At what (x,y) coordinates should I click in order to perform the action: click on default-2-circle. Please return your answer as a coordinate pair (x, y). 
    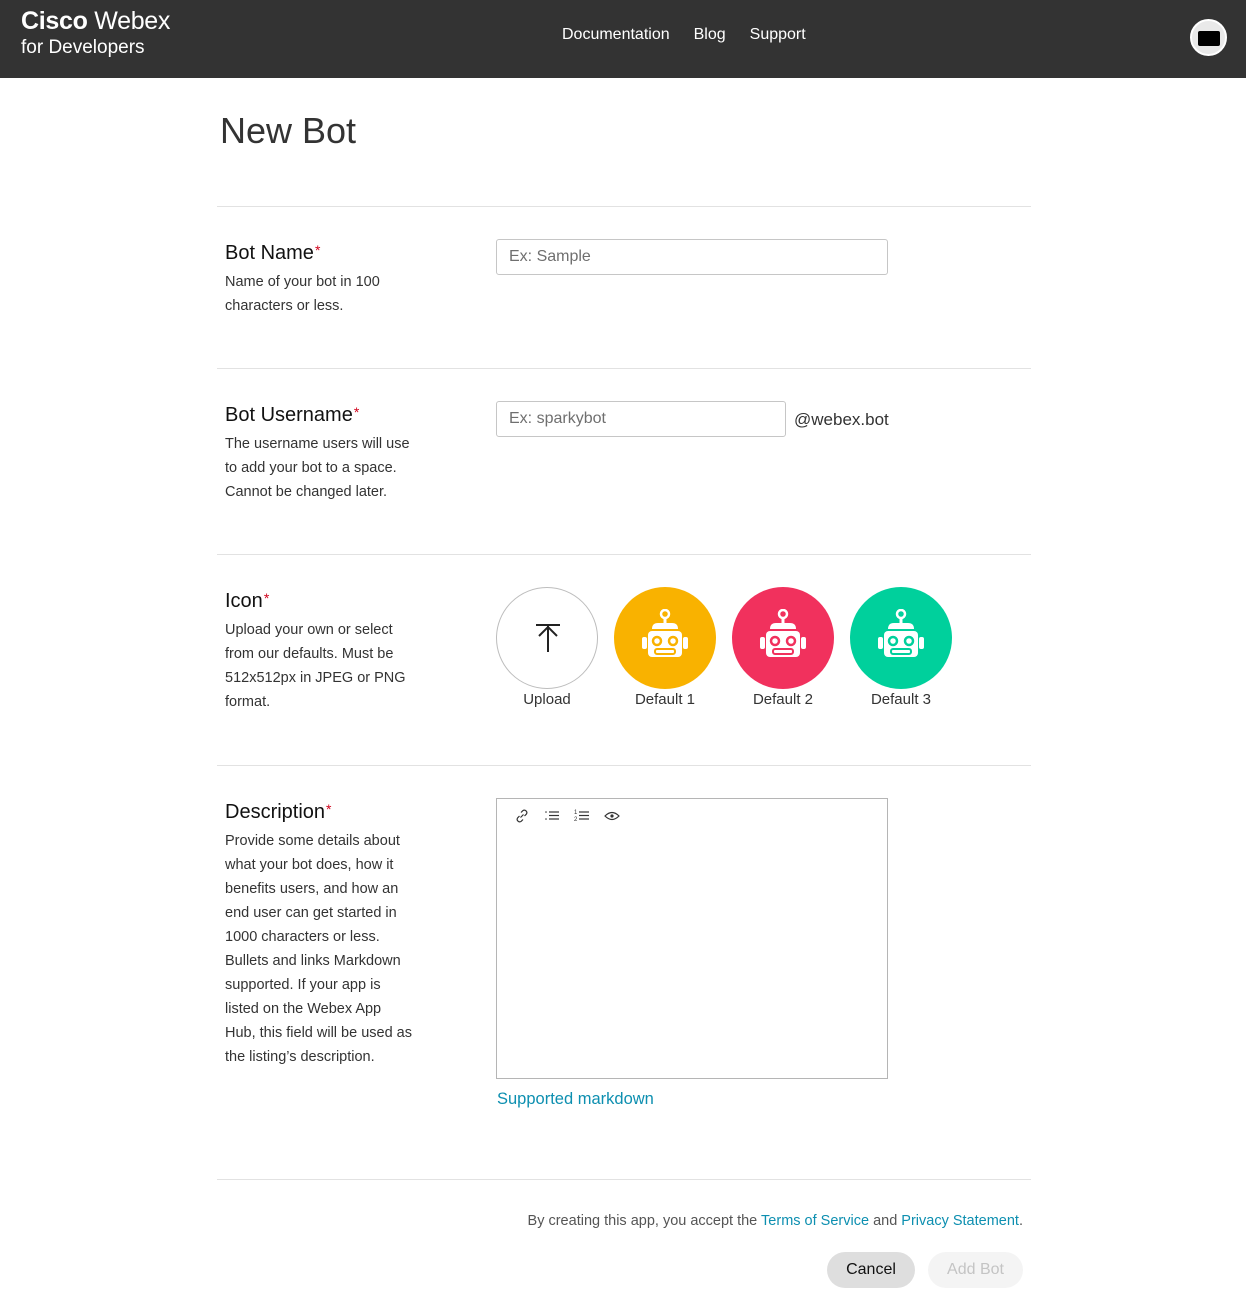
    Looking at the image, I should click on (783, 638).